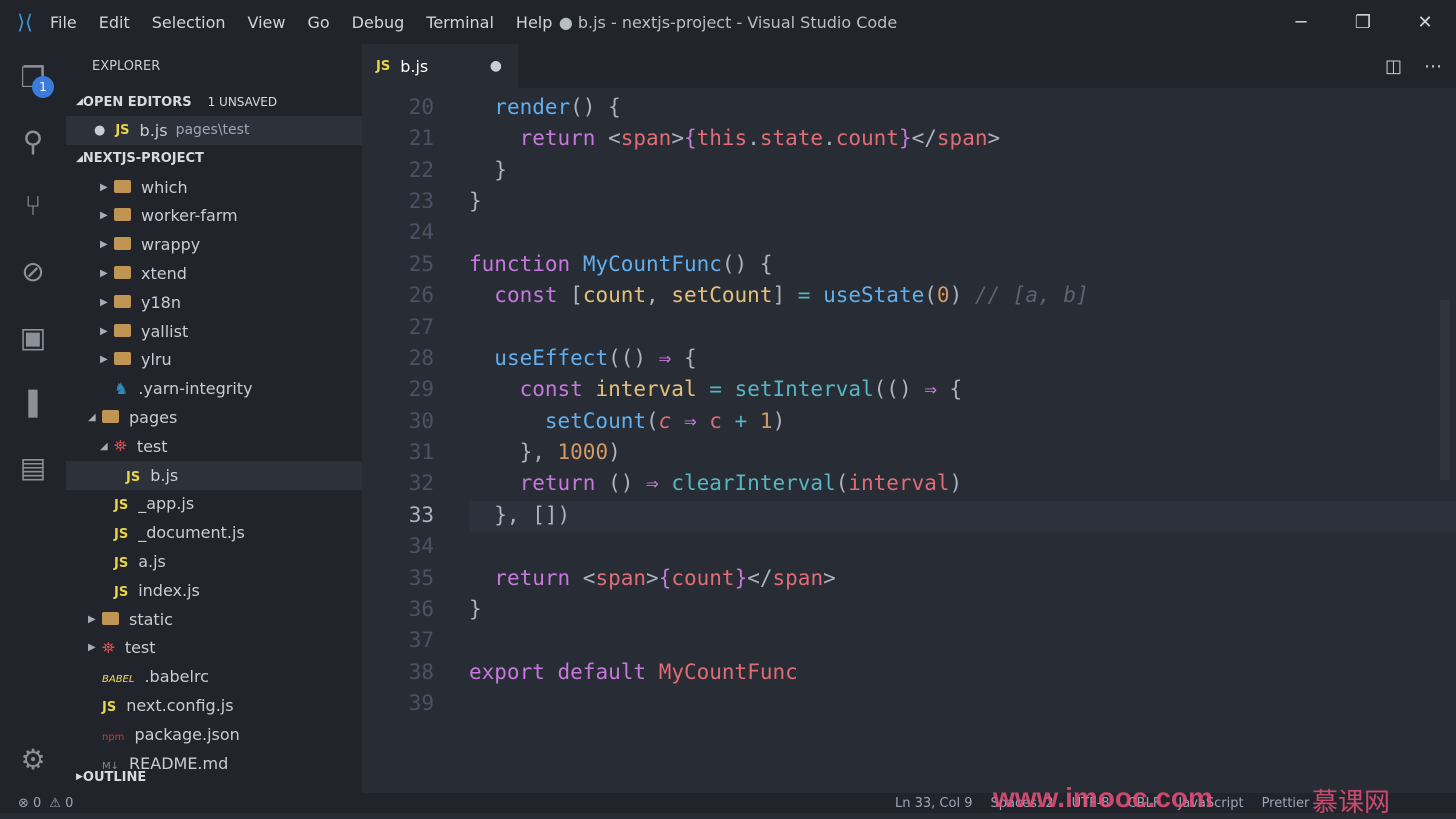 The image size is (1456, 819). Describe the element at coordinates (646, 389) in the screenshot. I see `code-token: interval` at that location.